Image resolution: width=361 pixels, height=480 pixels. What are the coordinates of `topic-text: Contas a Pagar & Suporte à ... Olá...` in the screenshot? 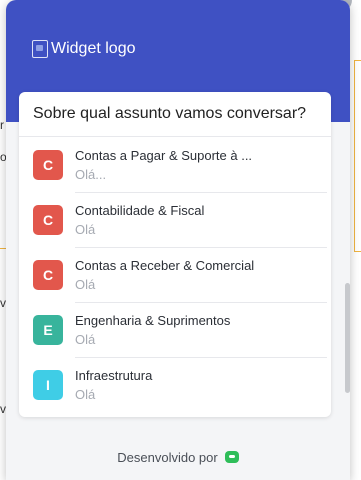 It's located at (201, 165).